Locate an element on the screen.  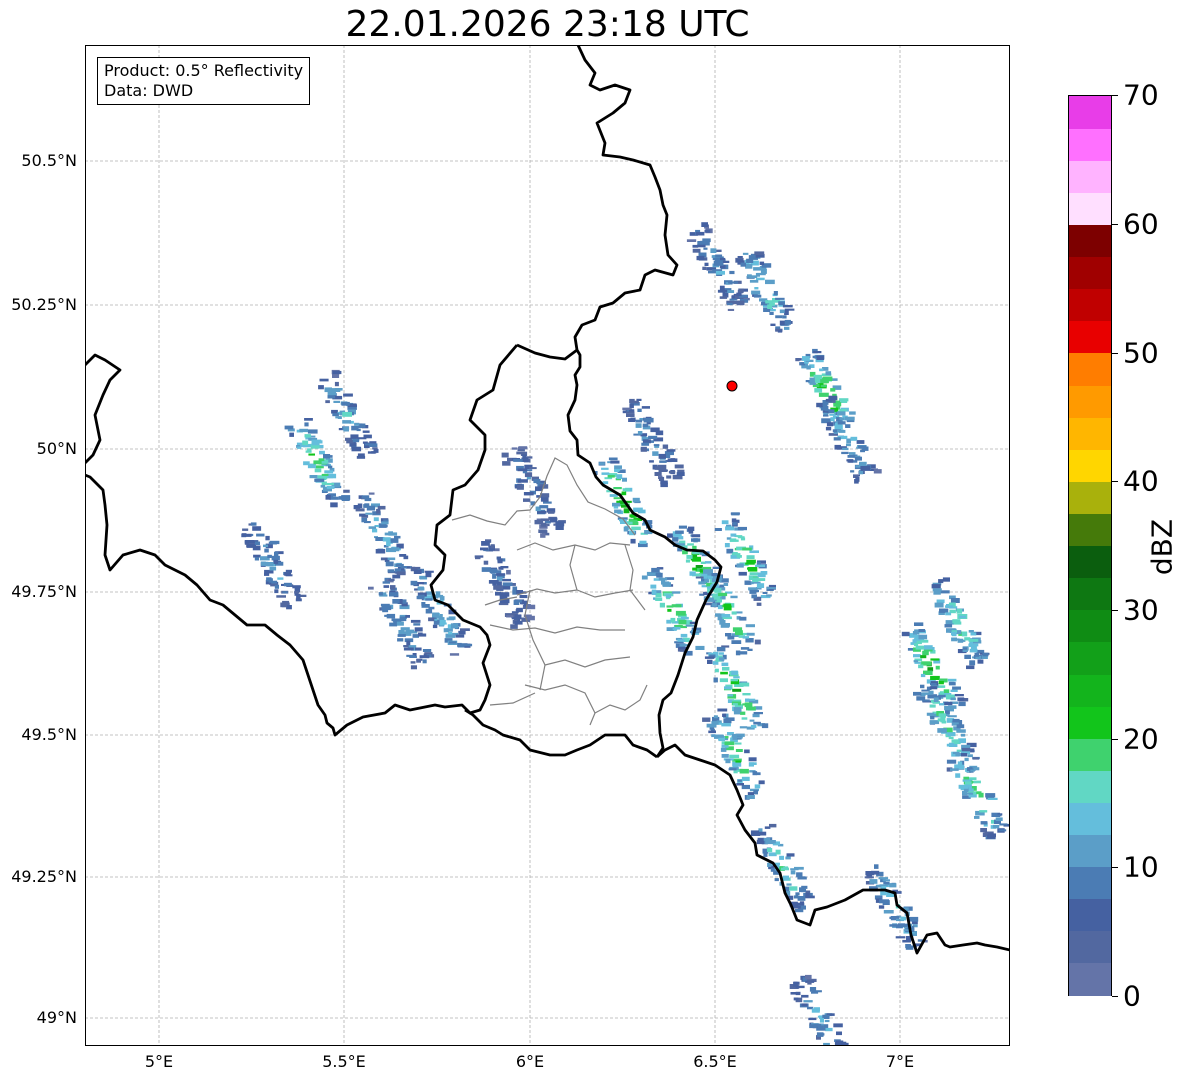
lat-label-50-5: 50.5°N is located at coordinates (49, 160).